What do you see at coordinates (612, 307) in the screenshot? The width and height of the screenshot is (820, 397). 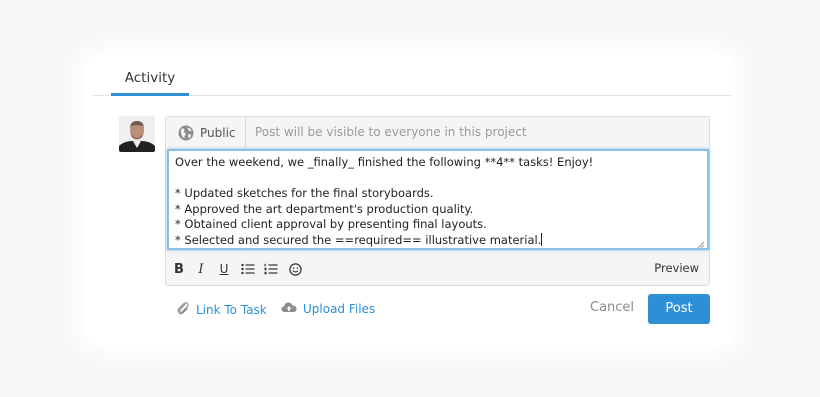 I see `cancel-button: Cancel` at bounding box center [612, 307].